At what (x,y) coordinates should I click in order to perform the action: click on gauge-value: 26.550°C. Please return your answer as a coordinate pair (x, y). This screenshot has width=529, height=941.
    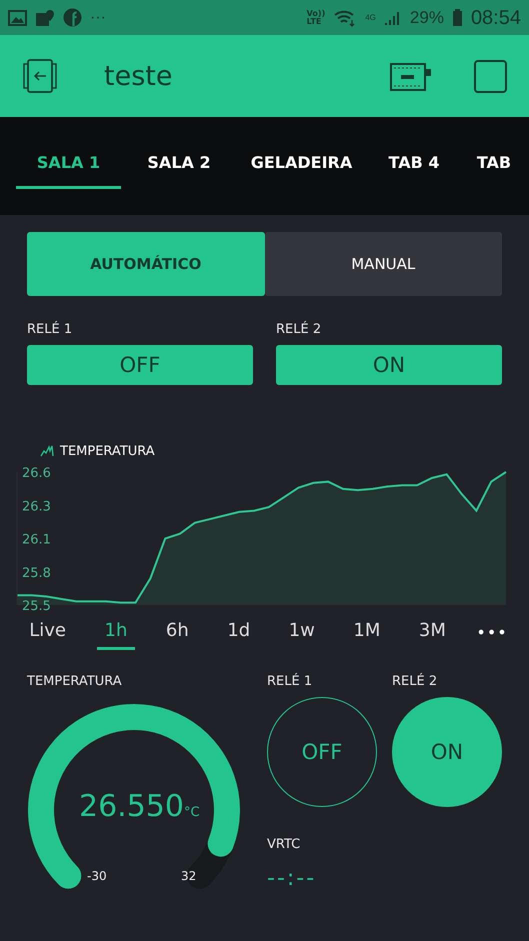
    Looking at the image, I should click on (139, 806).